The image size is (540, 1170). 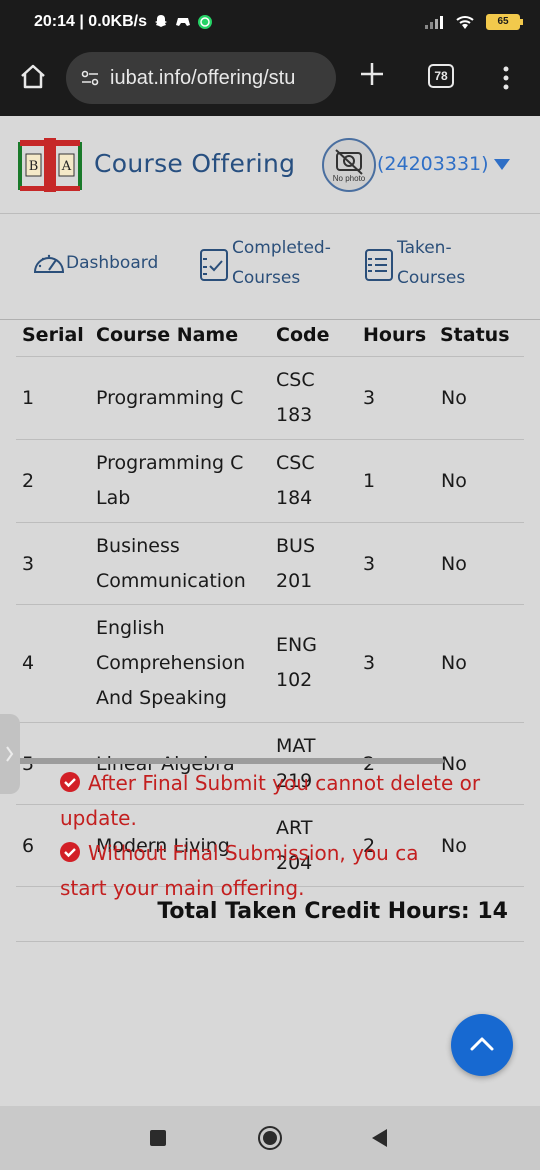 I want to click on cell-code: CSC 184, so click(x=295, y=481).